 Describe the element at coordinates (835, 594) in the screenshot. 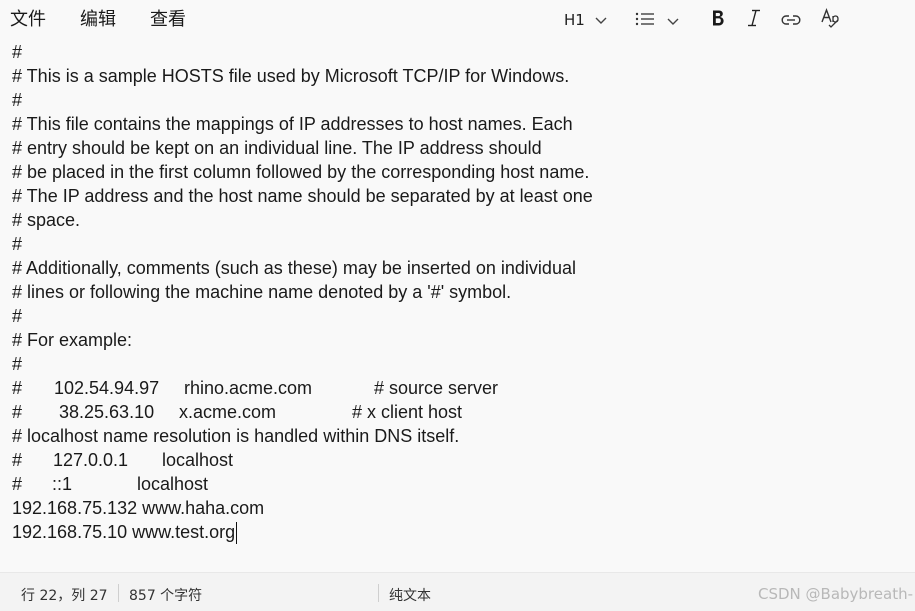

I see `watermark: CSDN @Babybreath-` at that location.